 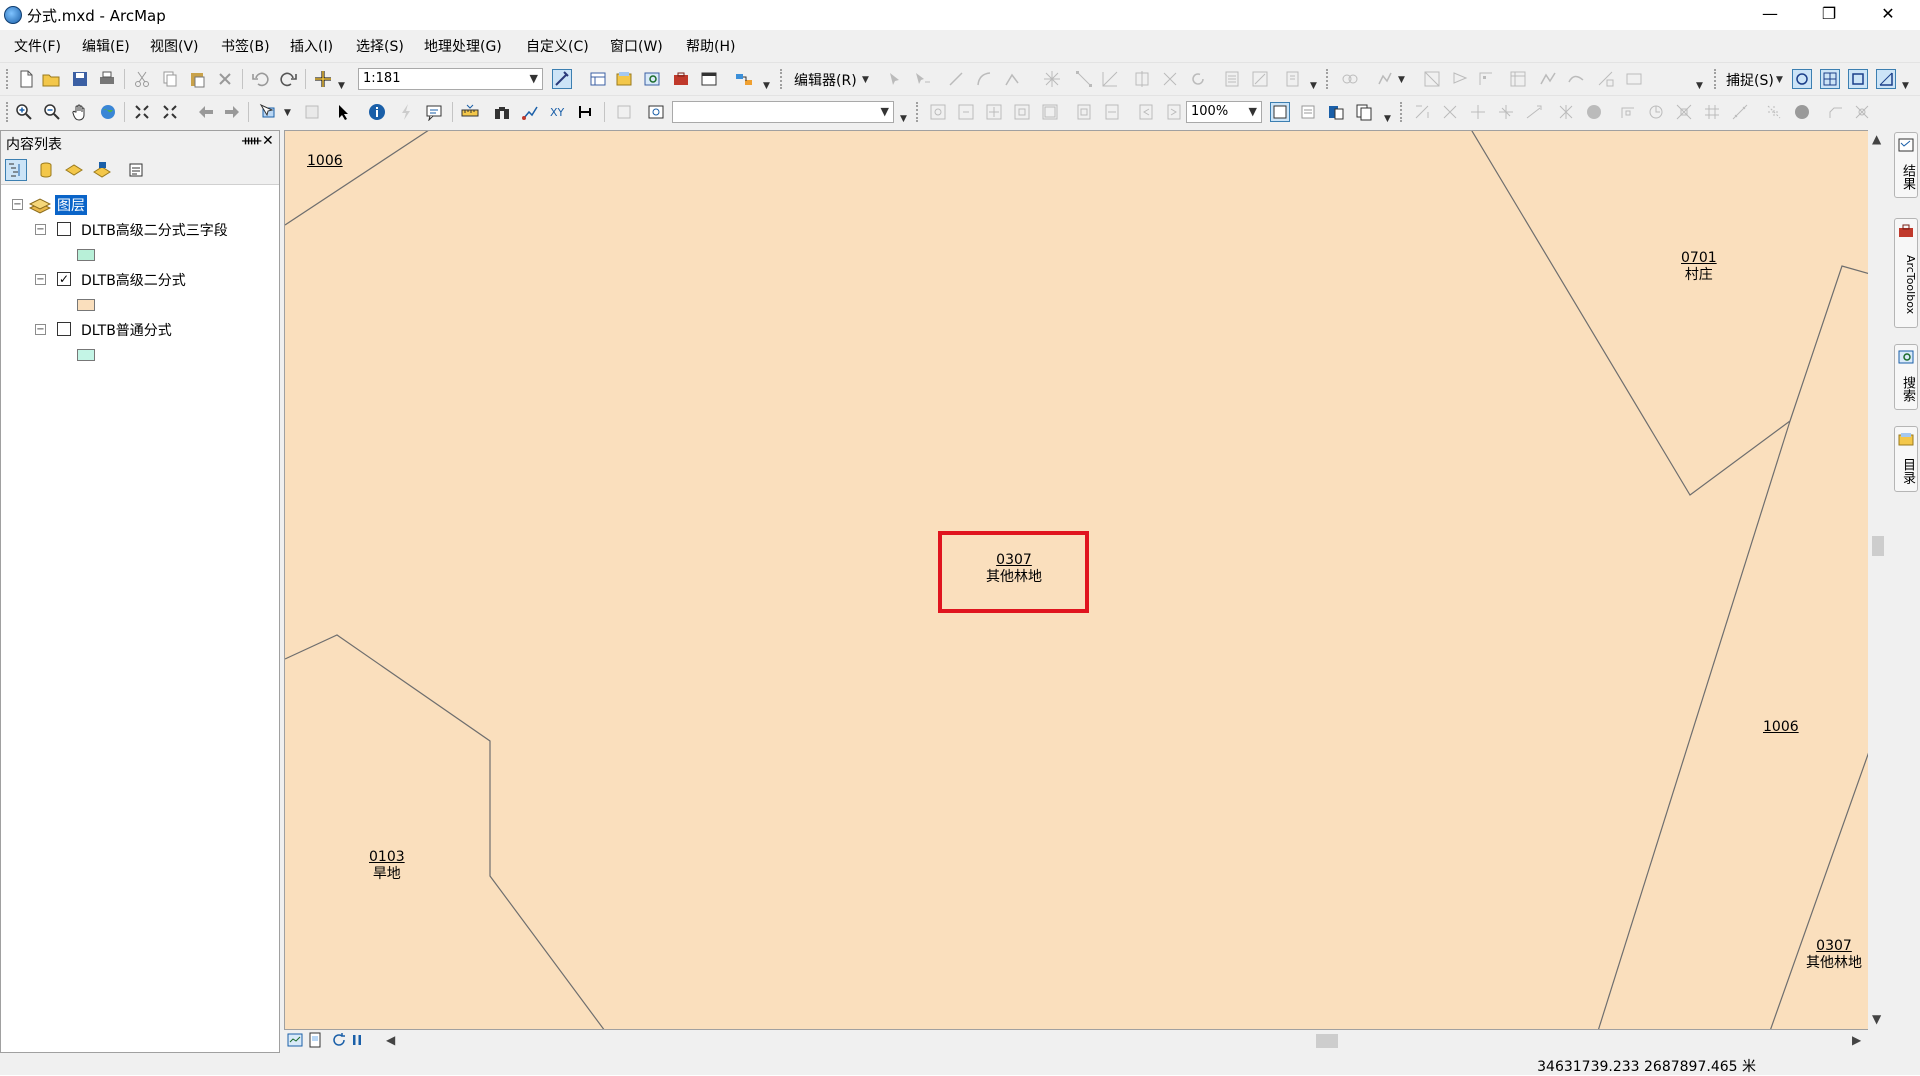 I want to click on vectorize-icon, so click(x=1774, y=112).